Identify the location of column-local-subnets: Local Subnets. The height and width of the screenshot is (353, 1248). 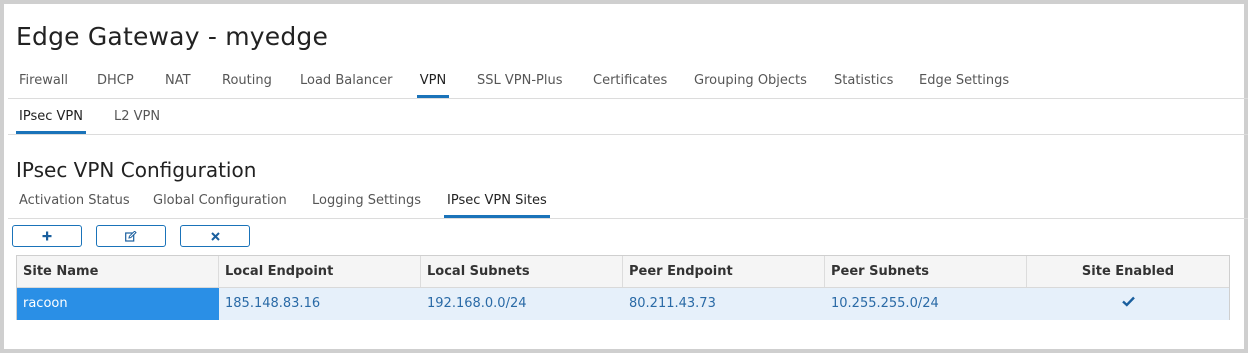
(522, 271).